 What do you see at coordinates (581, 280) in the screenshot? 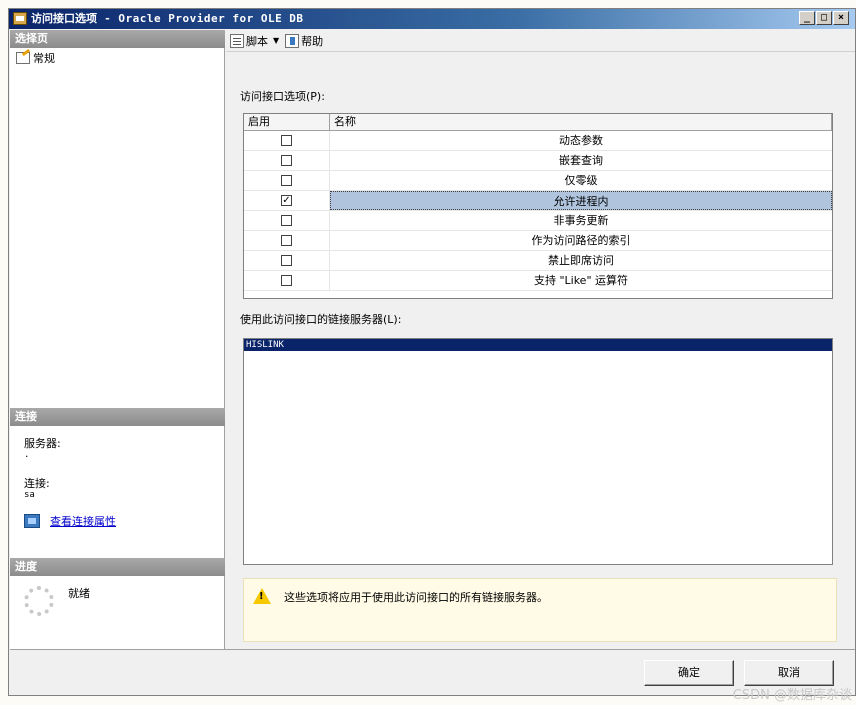
I see `option-name: 支持 "Like" 运算符` at bounding box center [581, 280].